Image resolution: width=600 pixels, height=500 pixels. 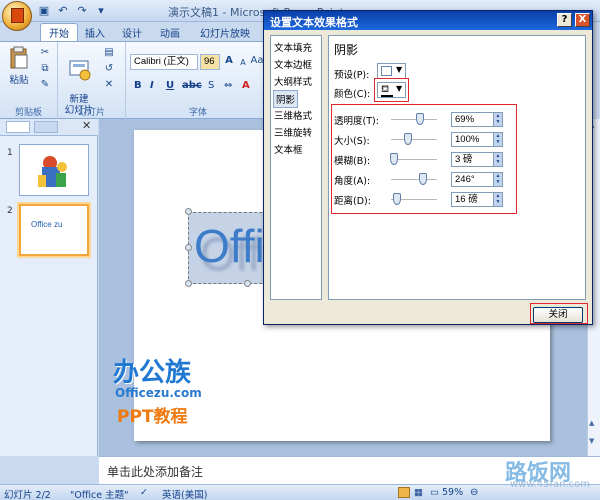 What do you see at coordinates (229, 60) in the screenshot?
I see `grow-font-button: A` at bounding box center [229, 60].